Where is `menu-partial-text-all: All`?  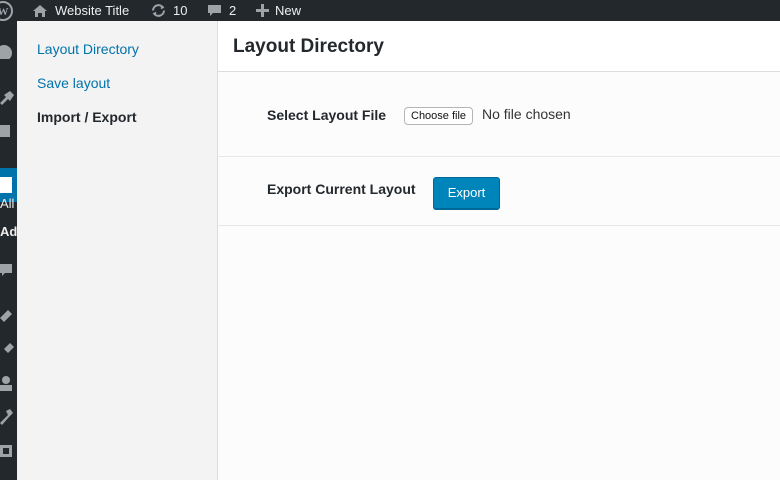 menu-partial-text-all: All is located at coordinates (7, 203).